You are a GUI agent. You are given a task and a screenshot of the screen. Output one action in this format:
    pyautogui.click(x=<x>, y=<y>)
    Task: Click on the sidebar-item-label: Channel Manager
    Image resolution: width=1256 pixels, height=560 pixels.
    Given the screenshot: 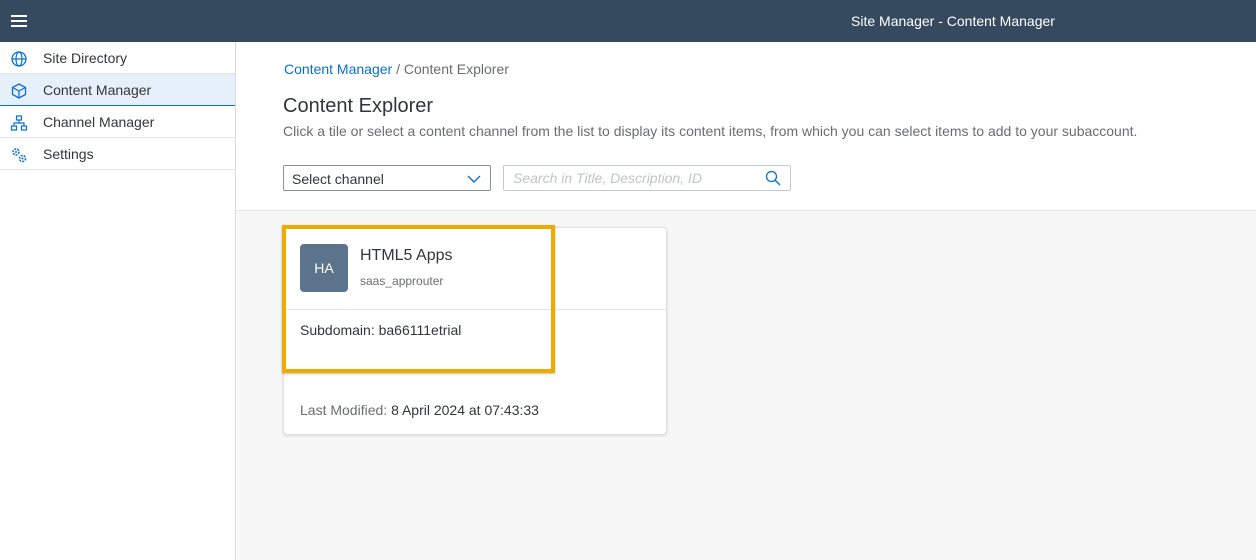 What is the action you would take?
    pyautogui.click(x=99, y=122)
    